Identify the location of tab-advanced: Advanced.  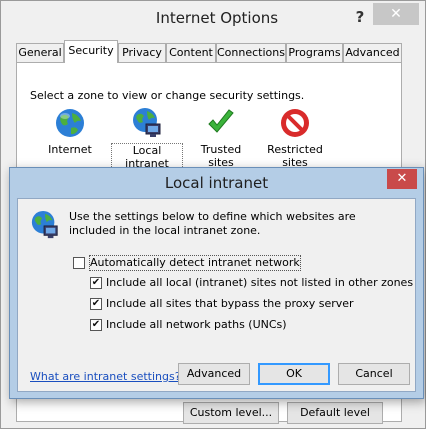
(372, 52).